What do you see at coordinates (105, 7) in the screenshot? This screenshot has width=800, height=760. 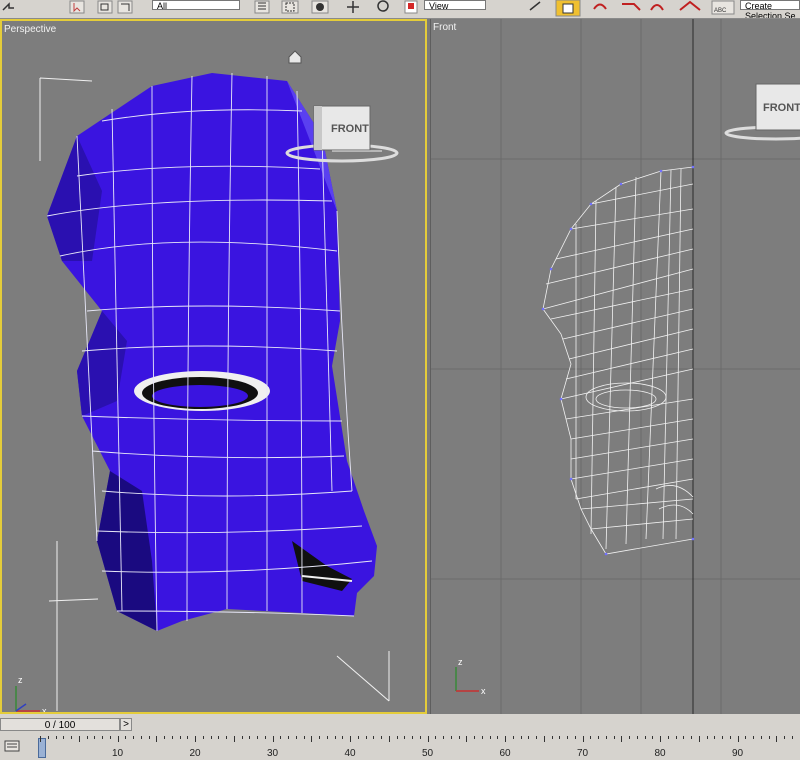 I see `select-by-name-icon` at bounding box center [105, 7].